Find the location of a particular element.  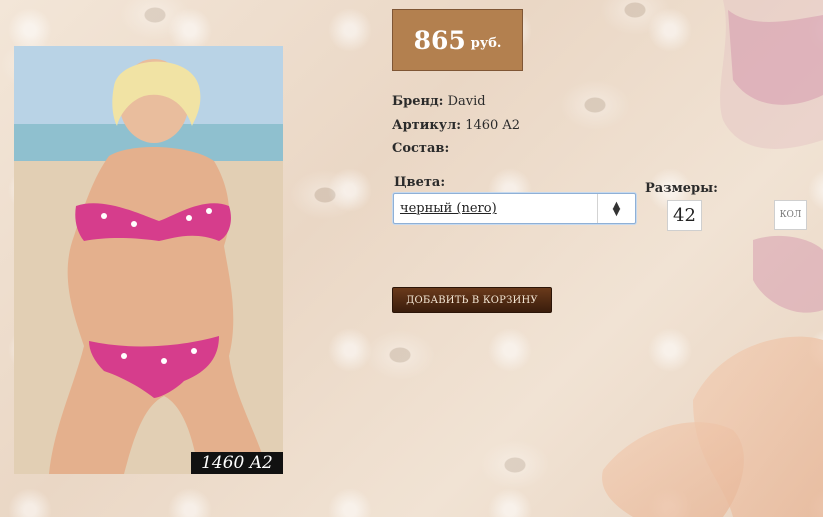

product-code-caption: 1460 A2 is located at coordinates (237, 463).